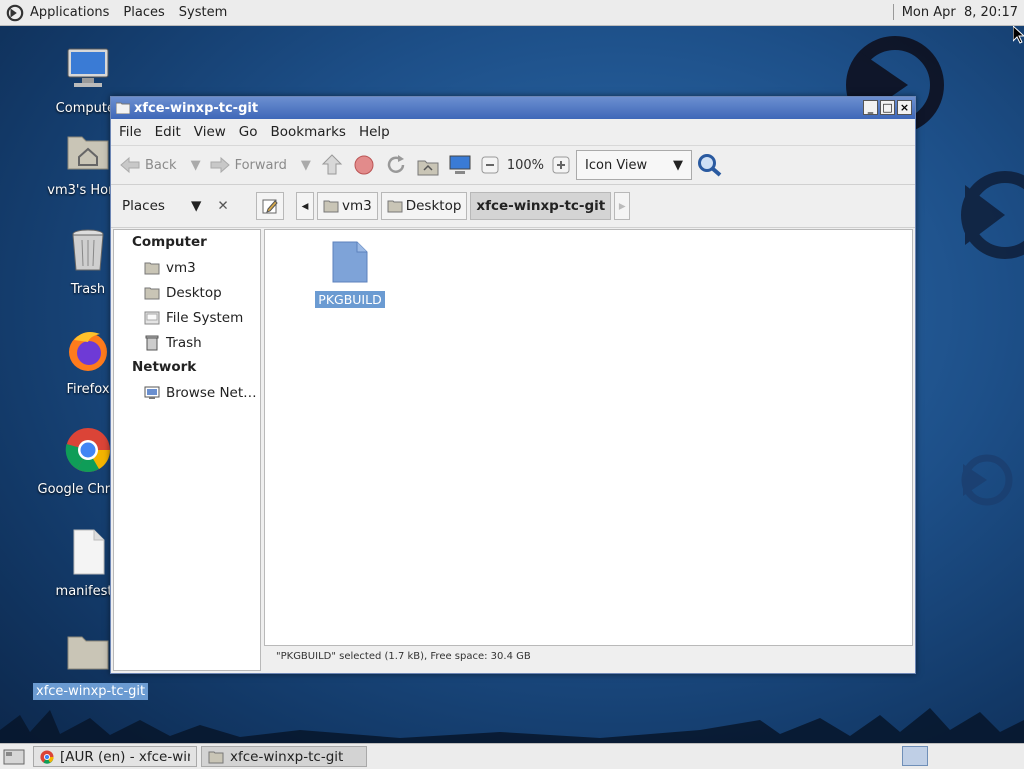  I want to click on maximize-button: □, so click(887, 107).